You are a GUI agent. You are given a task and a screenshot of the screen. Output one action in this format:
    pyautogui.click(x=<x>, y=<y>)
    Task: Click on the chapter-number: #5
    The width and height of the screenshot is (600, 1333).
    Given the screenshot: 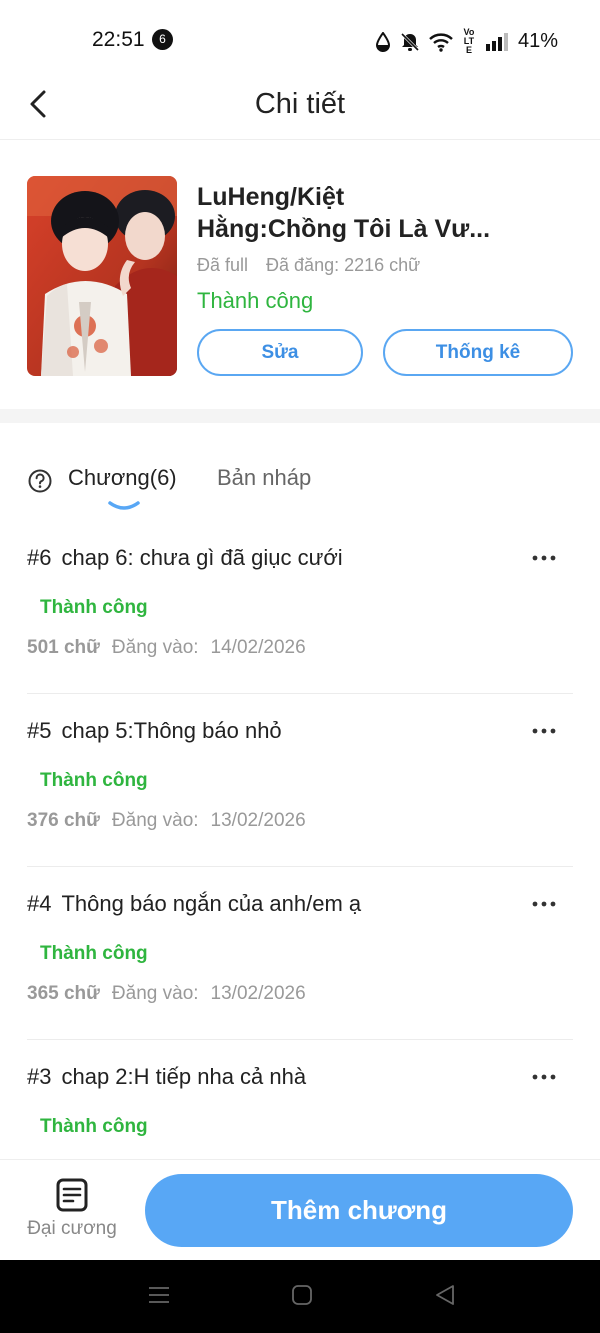 What is the action you would take?
    pyautogui.click(x=39, y=730)
    